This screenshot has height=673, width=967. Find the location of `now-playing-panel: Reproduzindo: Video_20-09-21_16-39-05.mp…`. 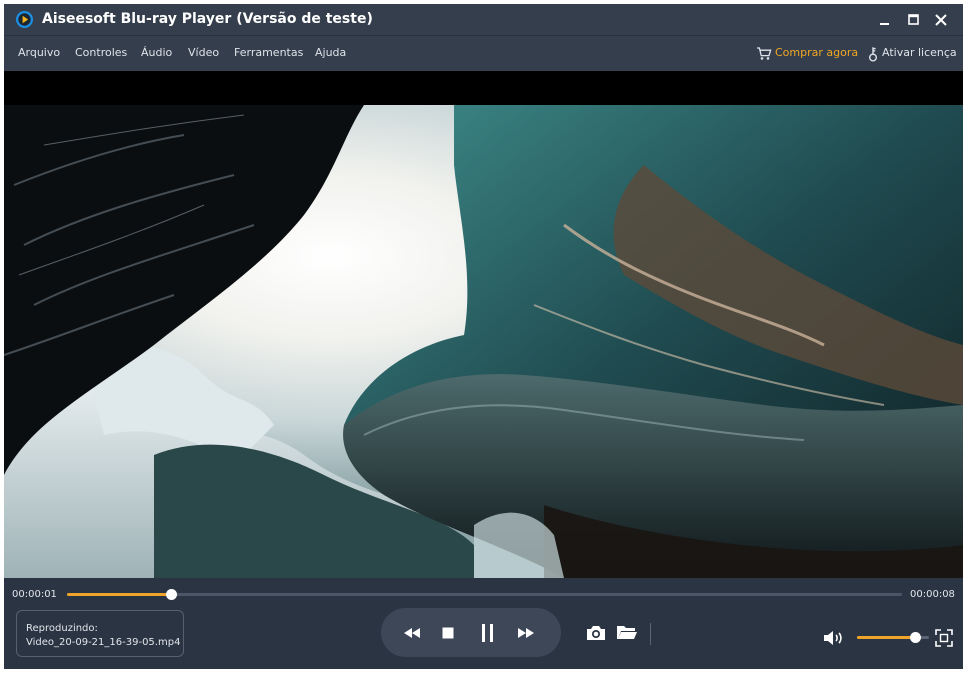

now-playing-panel: Reproduzindo: Video_20-09-21_16-39-05.mp… is located at coordinates (100, 633).